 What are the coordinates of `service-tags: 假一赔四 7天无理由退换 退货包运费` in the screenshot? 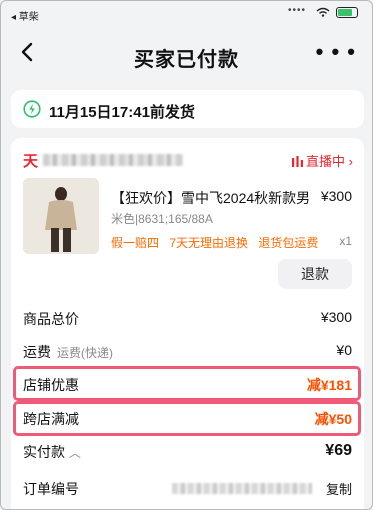 It's located at (218, 242).